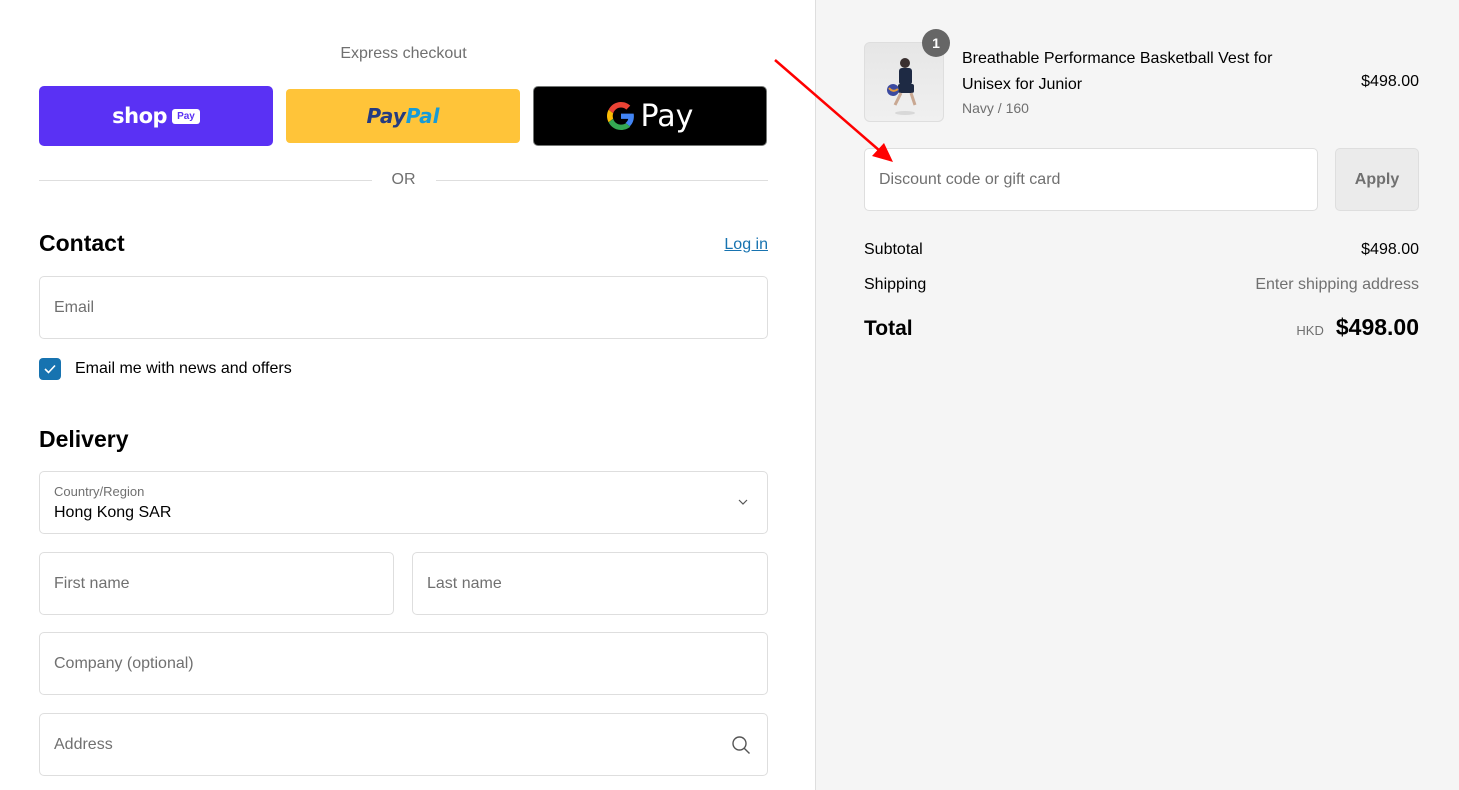 Image resolution: width=1459 pixels, height=790 pixels. Describe the element at coordinates (403, 502) in the screenshot. I see `country-select: Country/Region Hong Kong SAR` at that location.